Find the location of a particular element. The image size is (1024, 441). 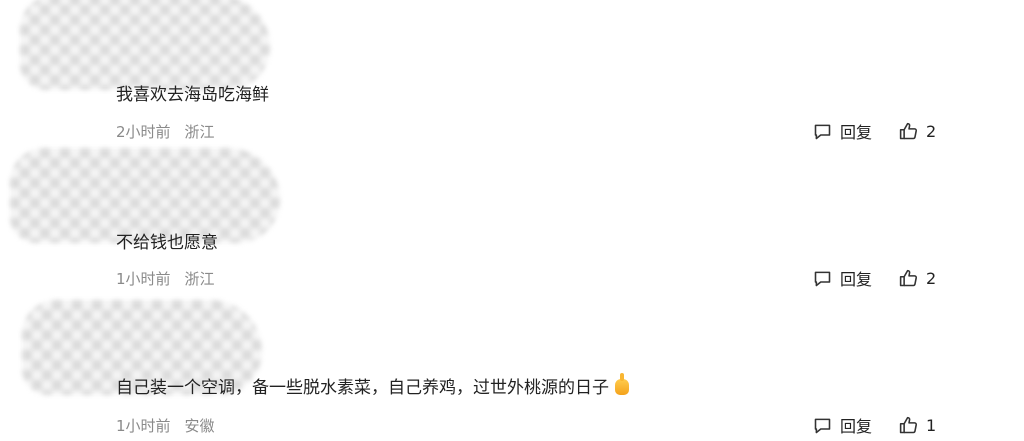

comment-text: 不给钱也愿意 is located at coordinates (167, 243).